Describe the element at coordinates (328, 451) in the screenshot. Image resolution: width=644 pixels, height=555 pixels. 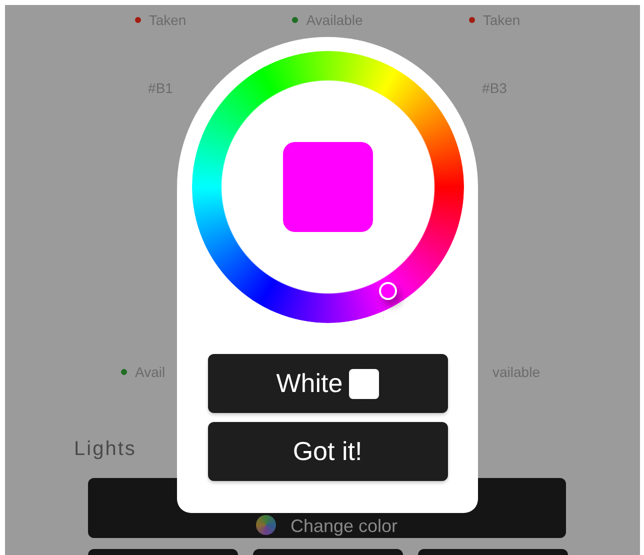
I see `confirm-button: Got it!` at that location.